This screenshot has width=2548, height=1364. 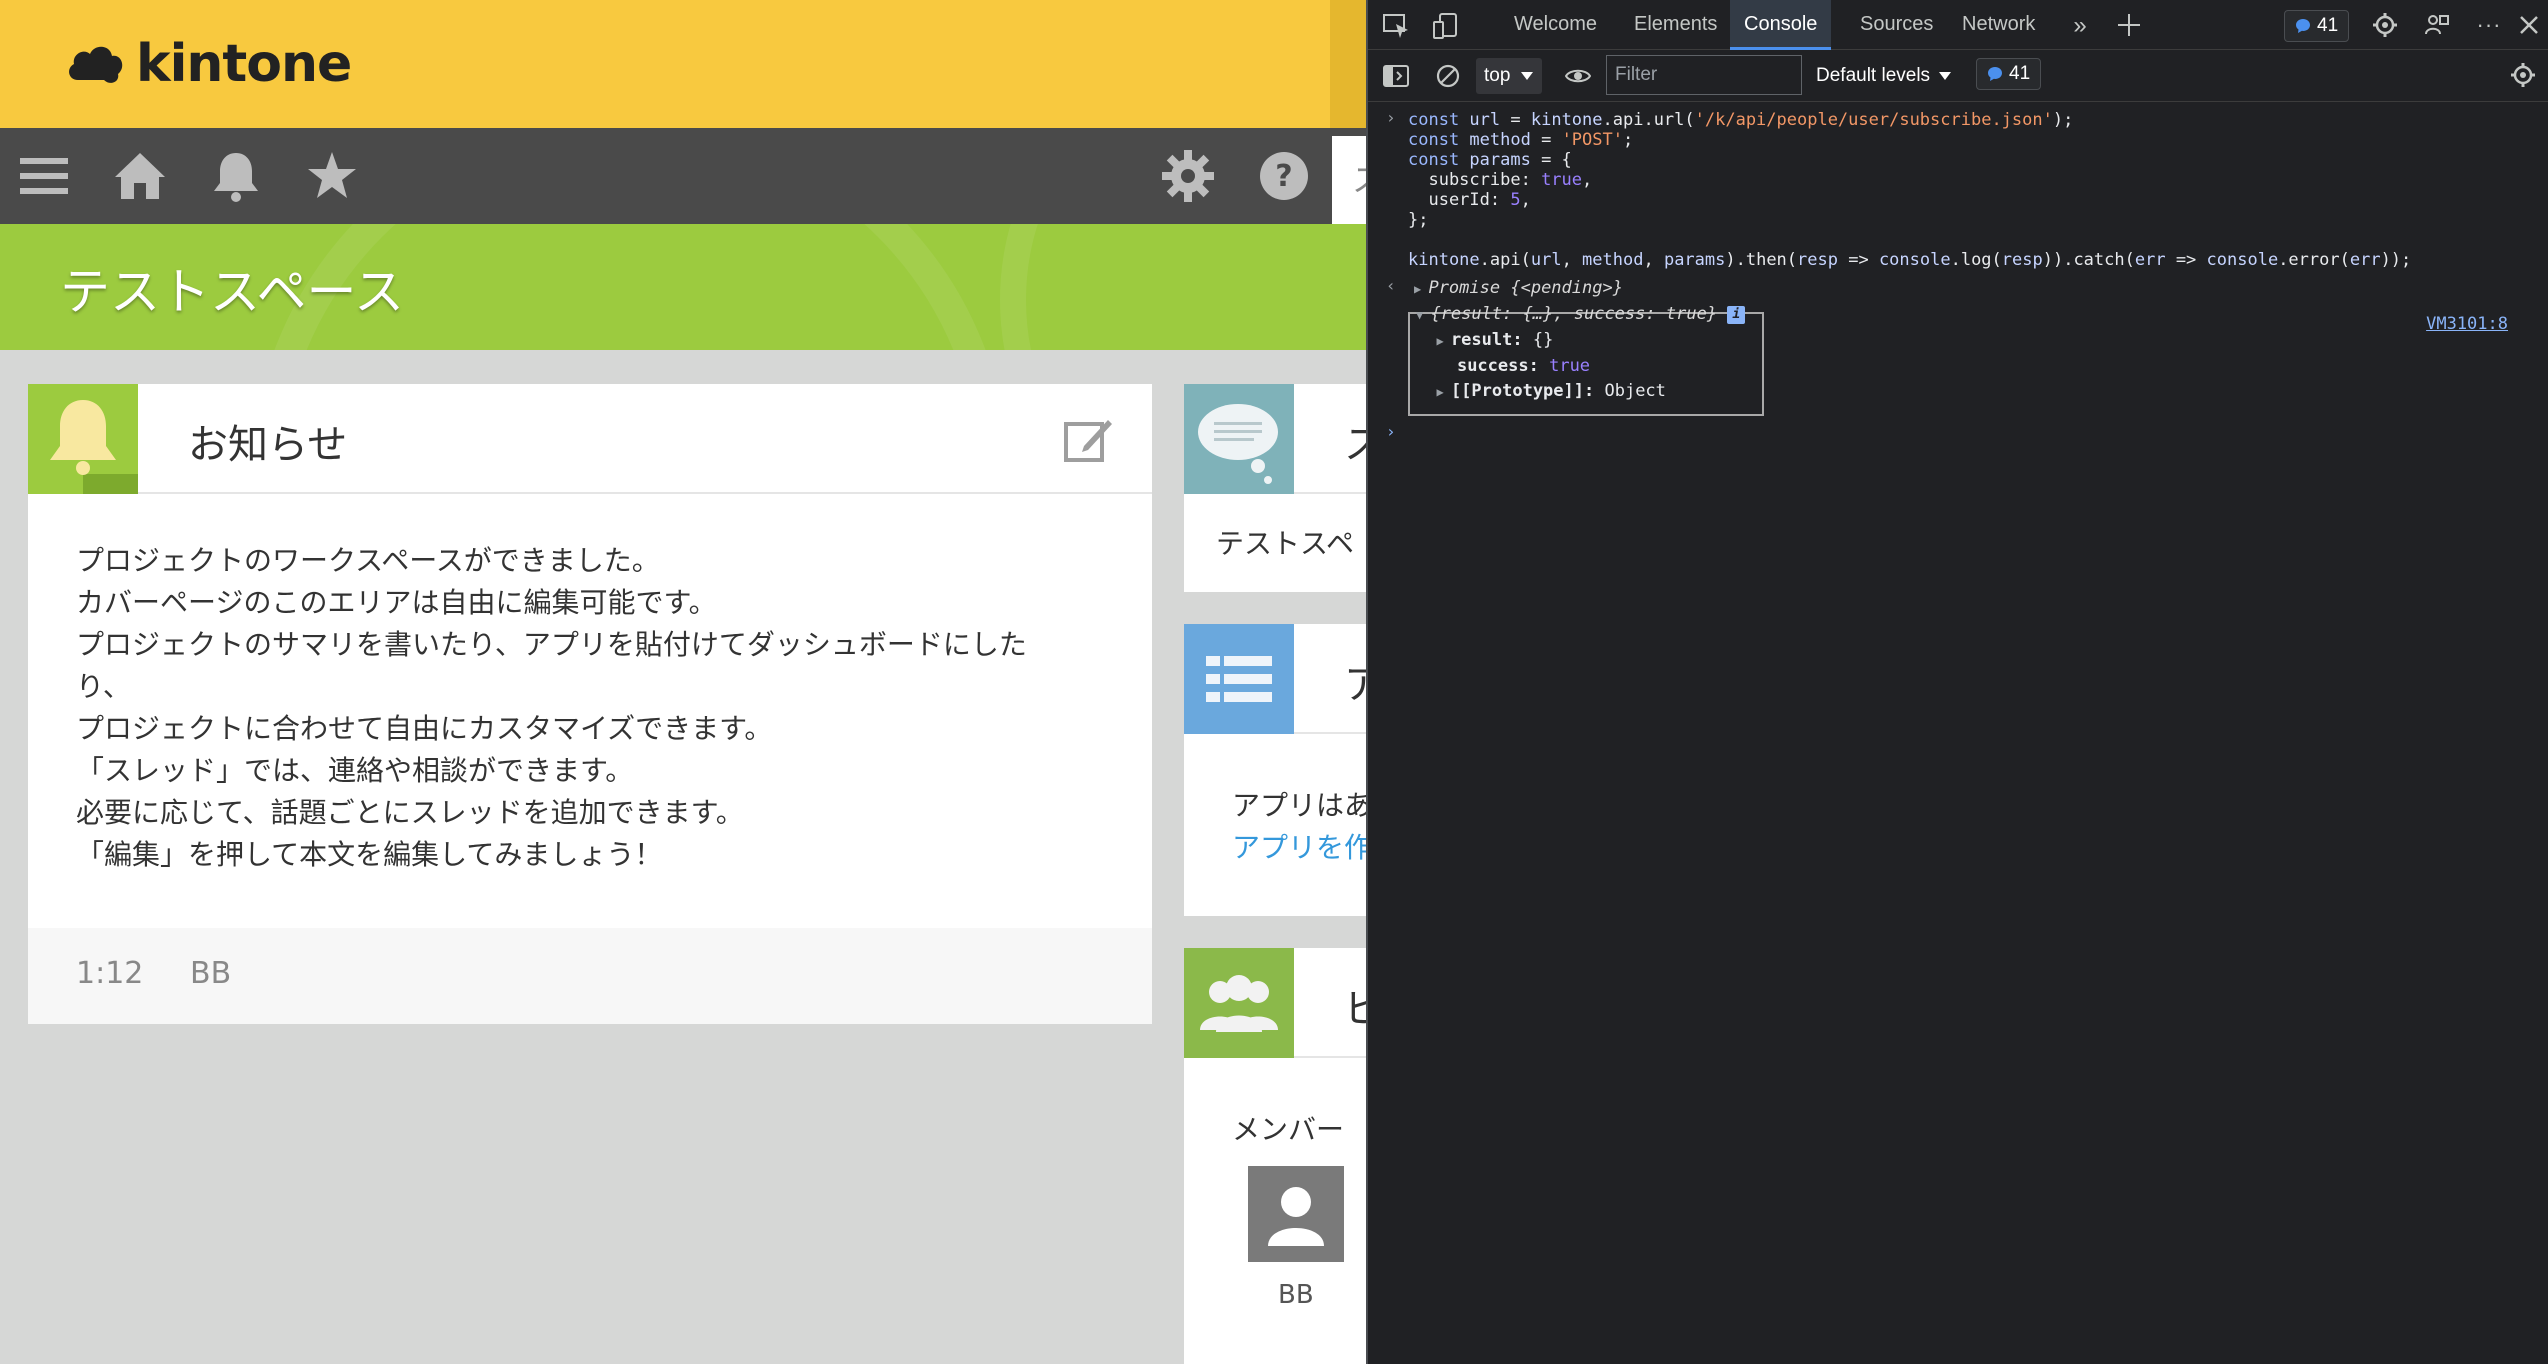 What do you see at coordinates (1391, 431) in the screenshot?
I see `console-prompt-icon: ›` at bounding box center [1391, 431].